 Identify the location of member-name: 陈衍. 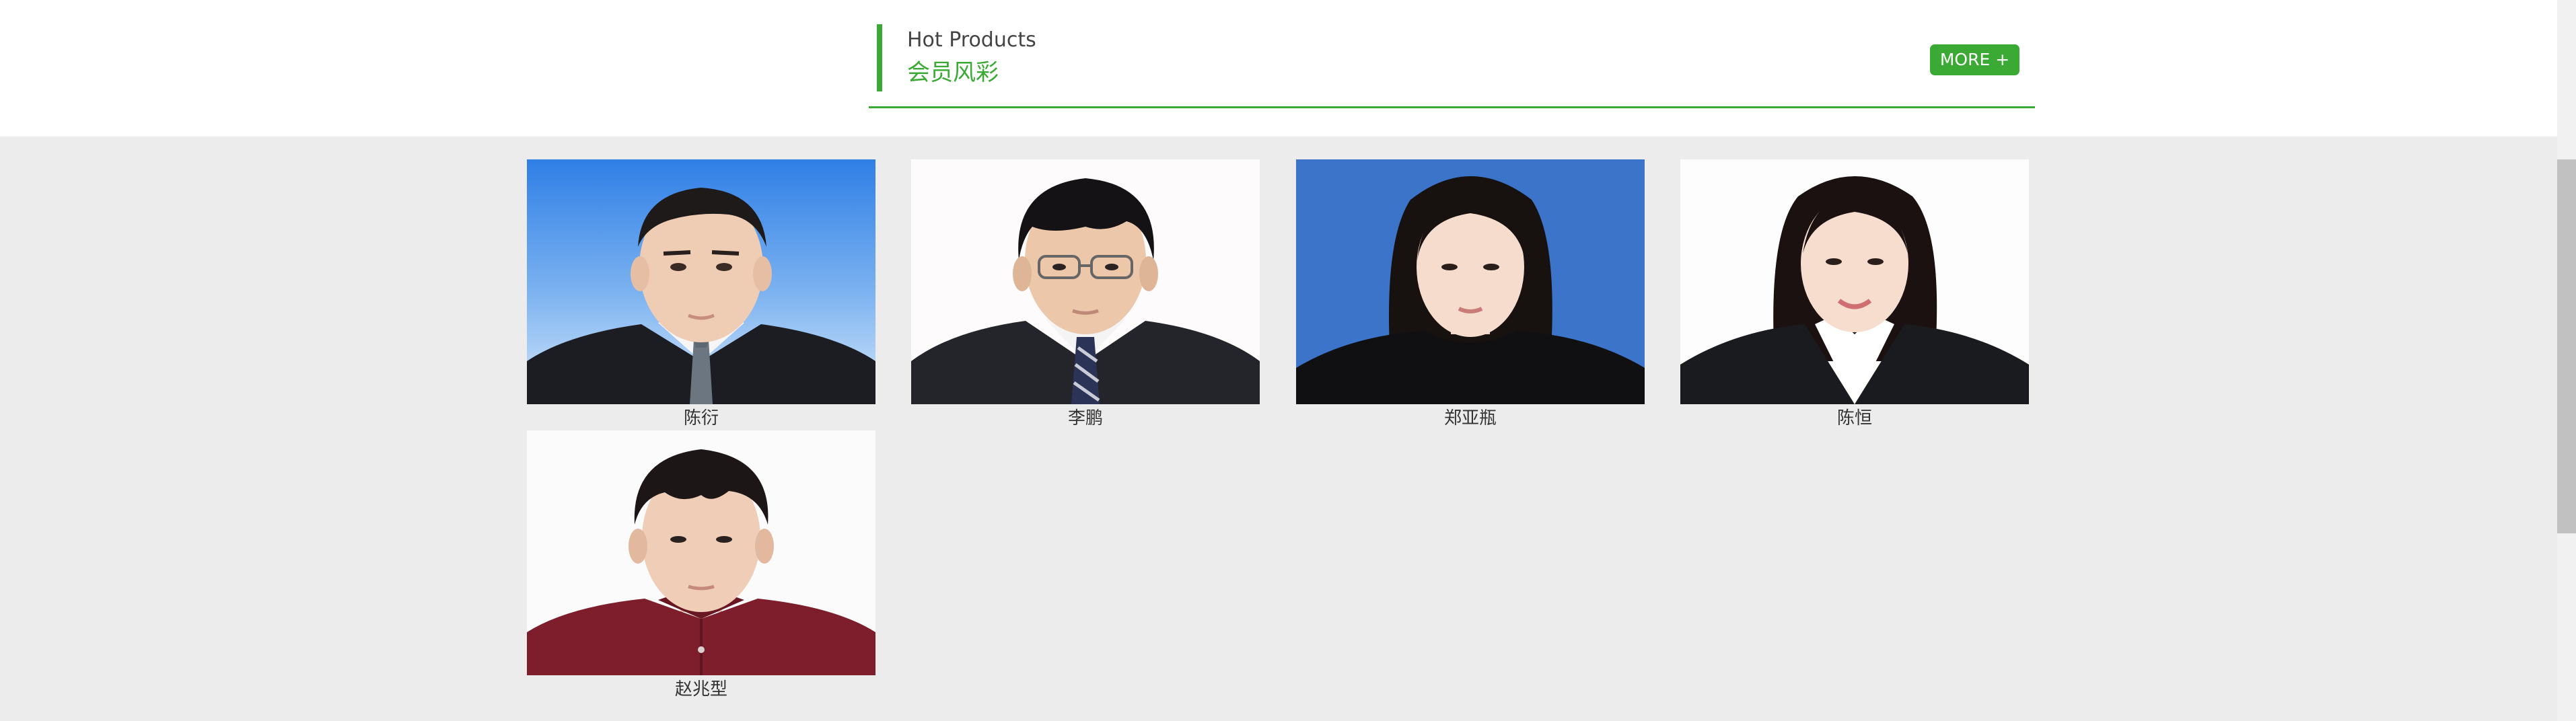
(701, 418).